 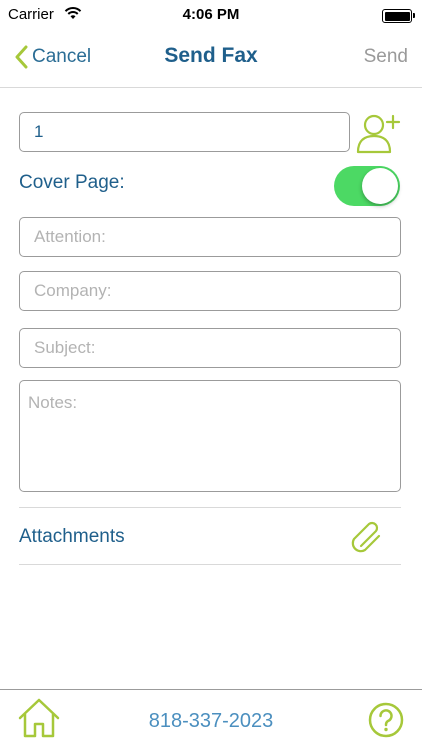 I want to click on paperclip-icon, so click(x=367, y=536).